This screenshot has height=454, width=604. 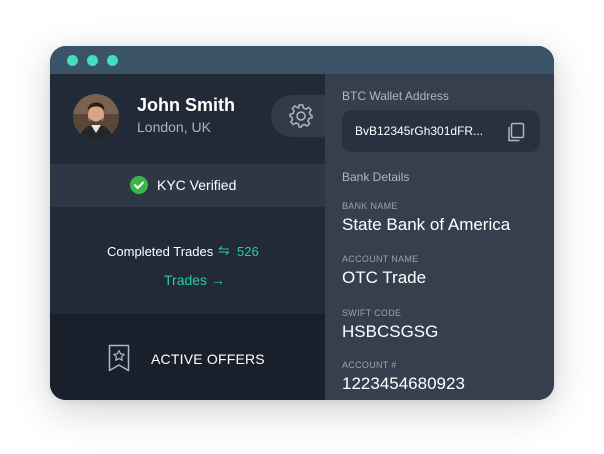 I want to click on wallet-heading: BTC Wallet Address, so click(x=395, y=96).